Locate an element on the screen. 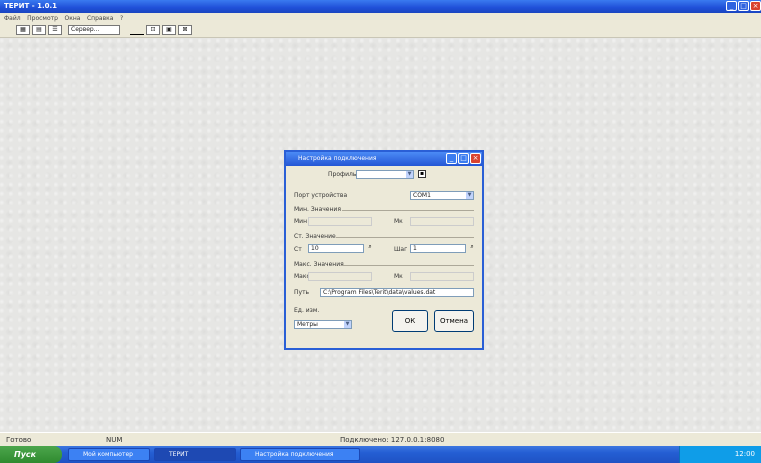 This screenshot has width=761, height=463. dialog-maximize-icon: □ is located at coordinates (463, 158).